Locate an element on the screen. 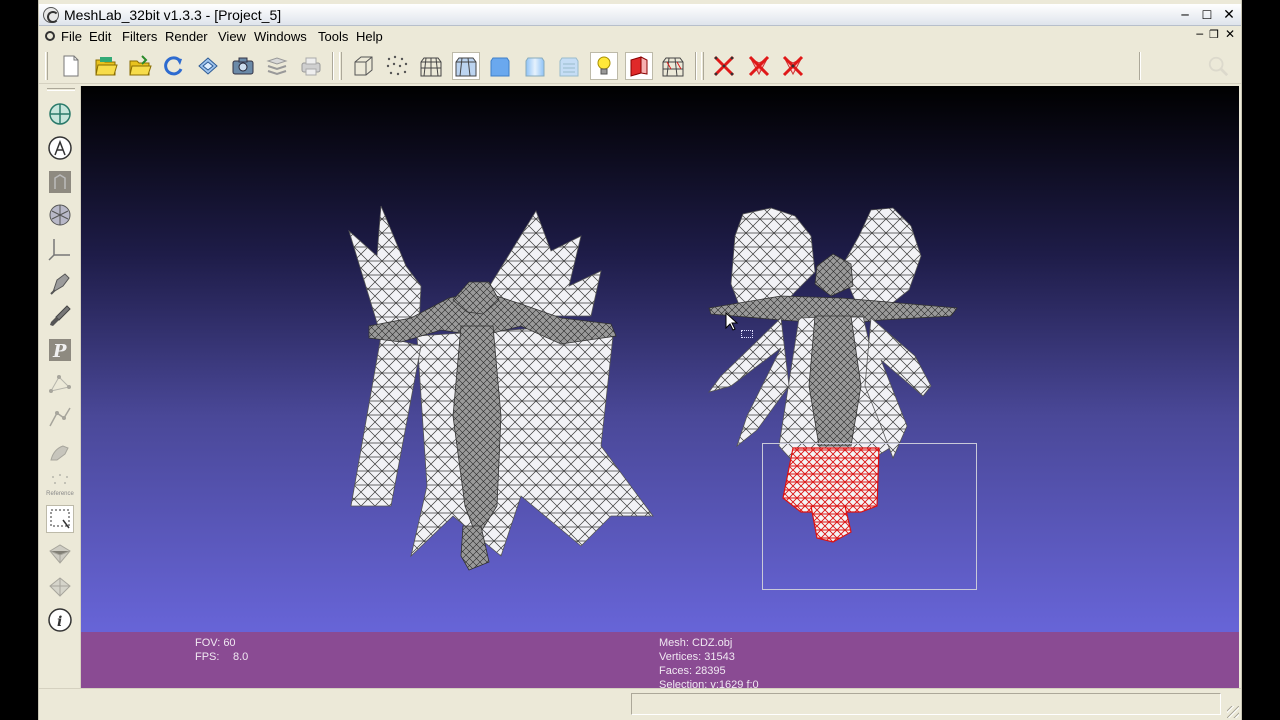 The image size is (1280, 720). meshlab-logo-icon is located at coordinates (51, 15).